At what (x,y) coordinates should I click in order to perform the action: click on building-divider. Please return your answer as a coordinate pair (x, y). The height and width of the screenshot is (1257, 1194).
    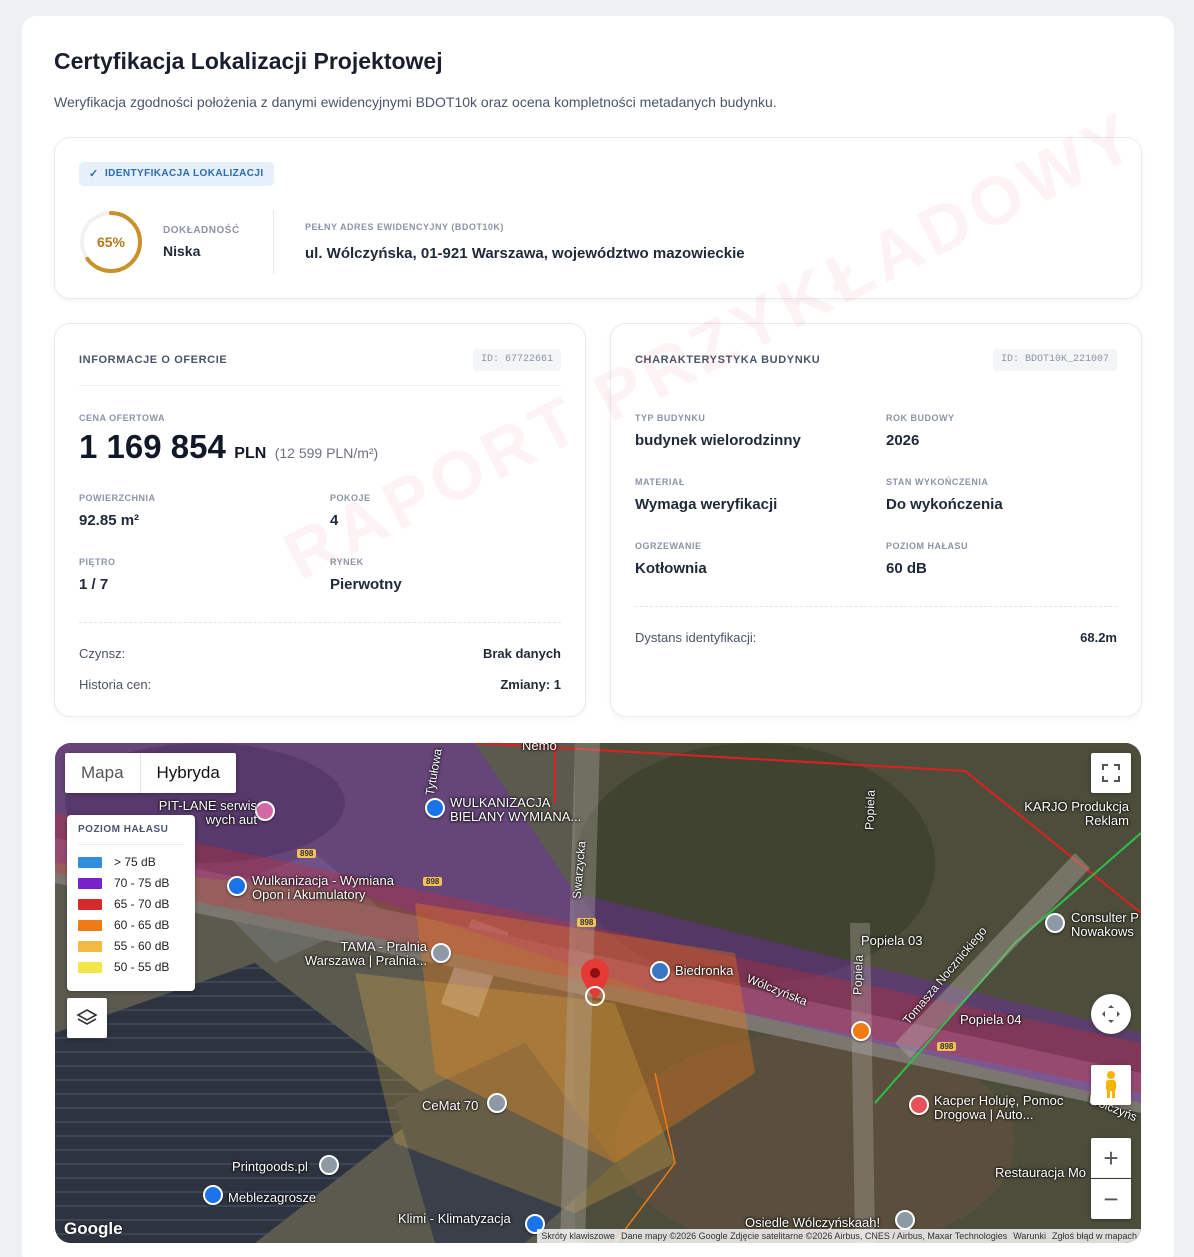
    Looking at the image, I should click on (876, 606).